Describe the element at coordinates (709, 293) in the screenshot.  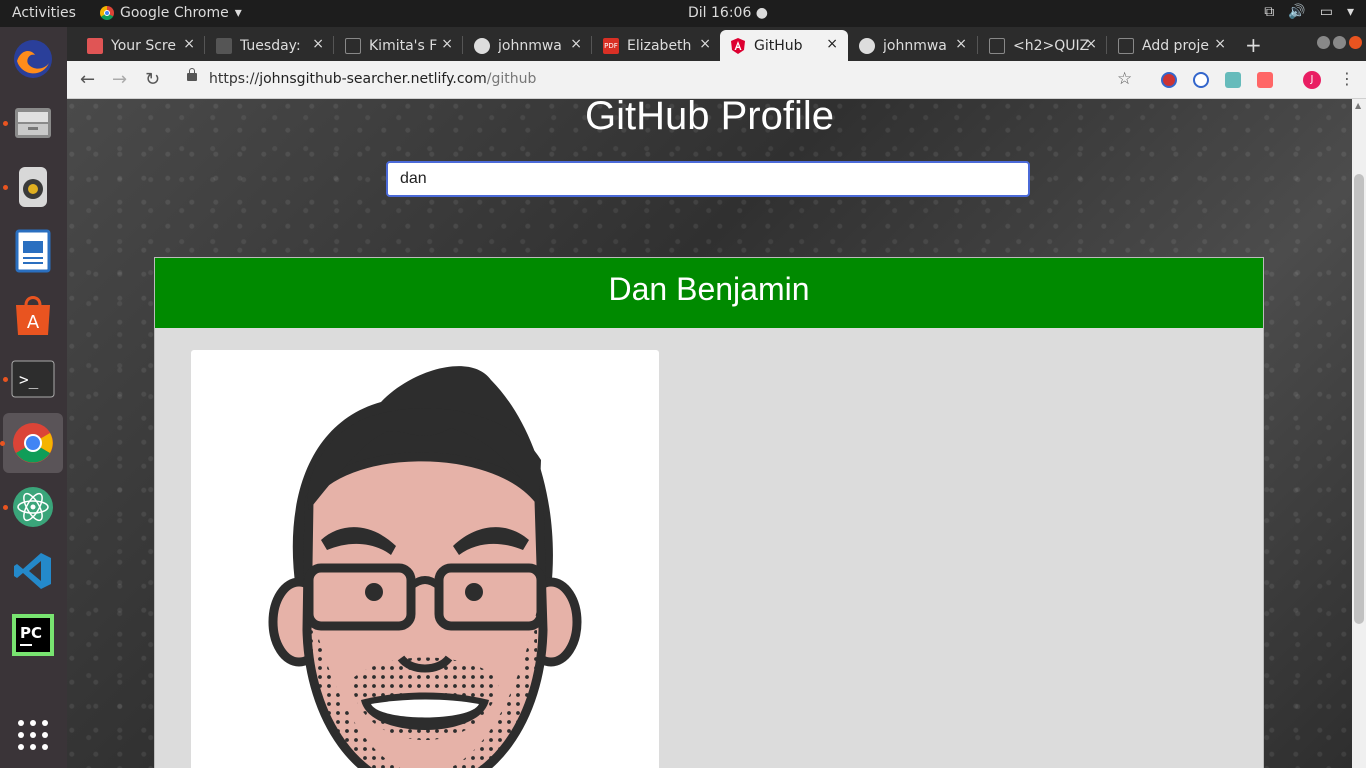
I see `profile-name: Dan Benjamin` at that location.